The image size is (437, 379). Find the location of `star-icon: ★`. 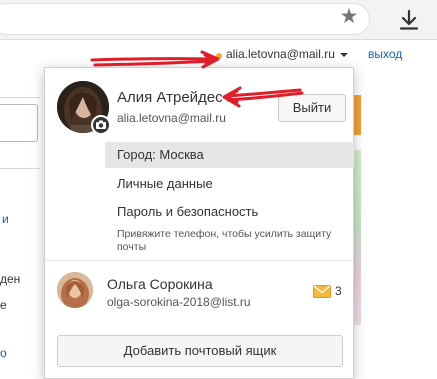

star-icon: ★ is located at coordinates (349, 17).